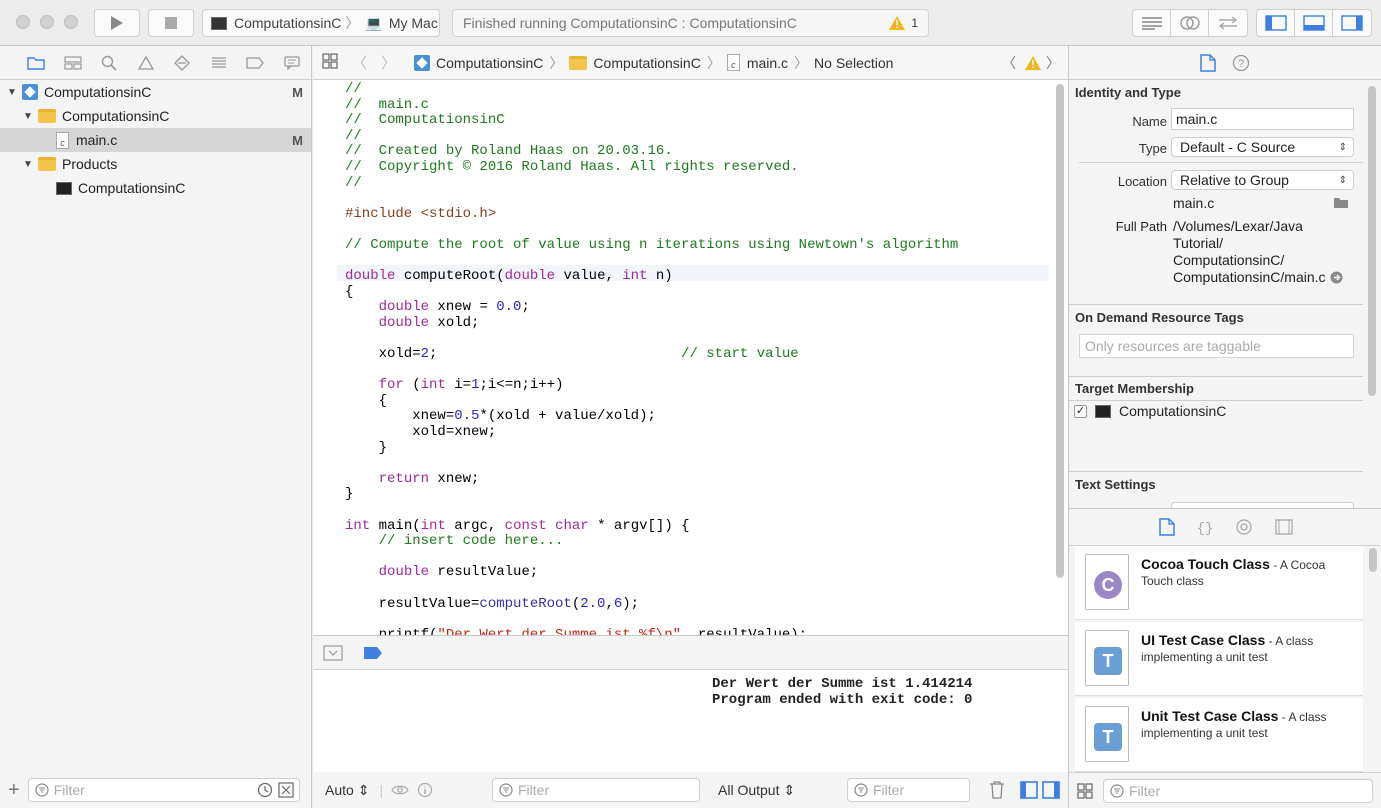 This screenshot has width=1381, height=808. Describe the element at coordinates (1145, 790) in the screenshot. I see `filter-placeholder: Filter` at that location.